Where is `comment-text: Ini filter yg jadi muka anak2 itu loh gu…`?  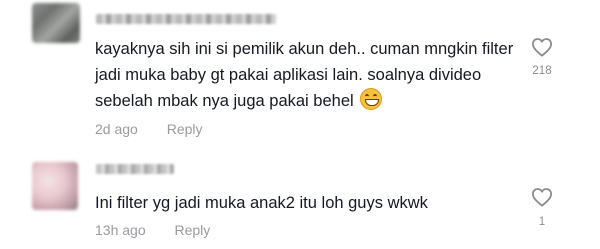 comment-text: Ini filter yg jadi muka anak2 itu loh gu… is located at coordinates (261, 203).